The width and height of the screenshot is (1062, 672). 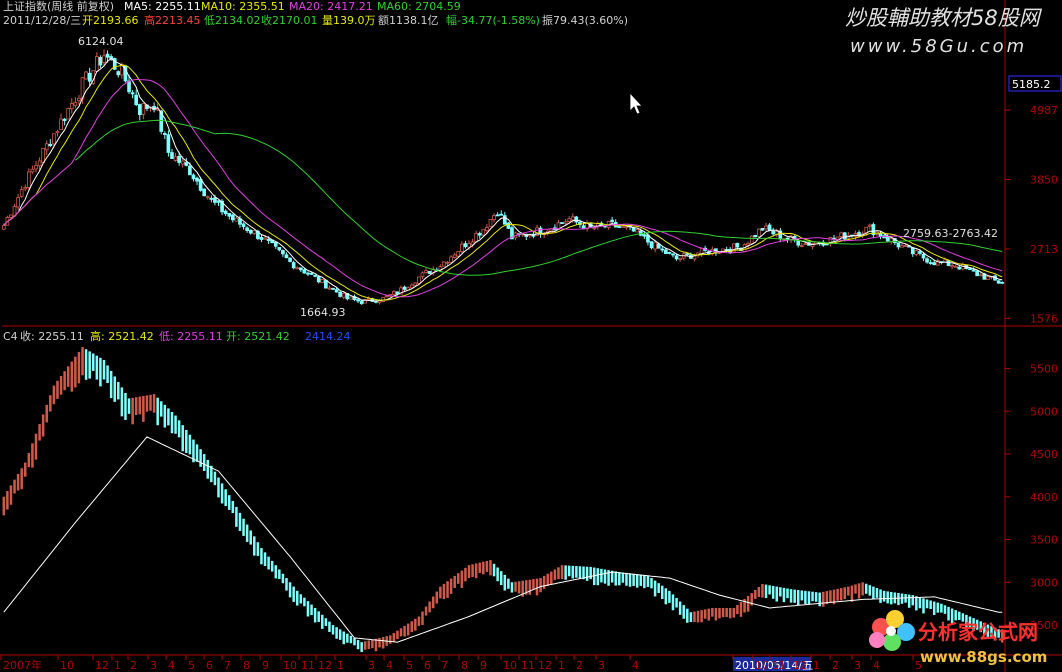 I want to click on x-tick-label: 10, so click(x=510, y=665).